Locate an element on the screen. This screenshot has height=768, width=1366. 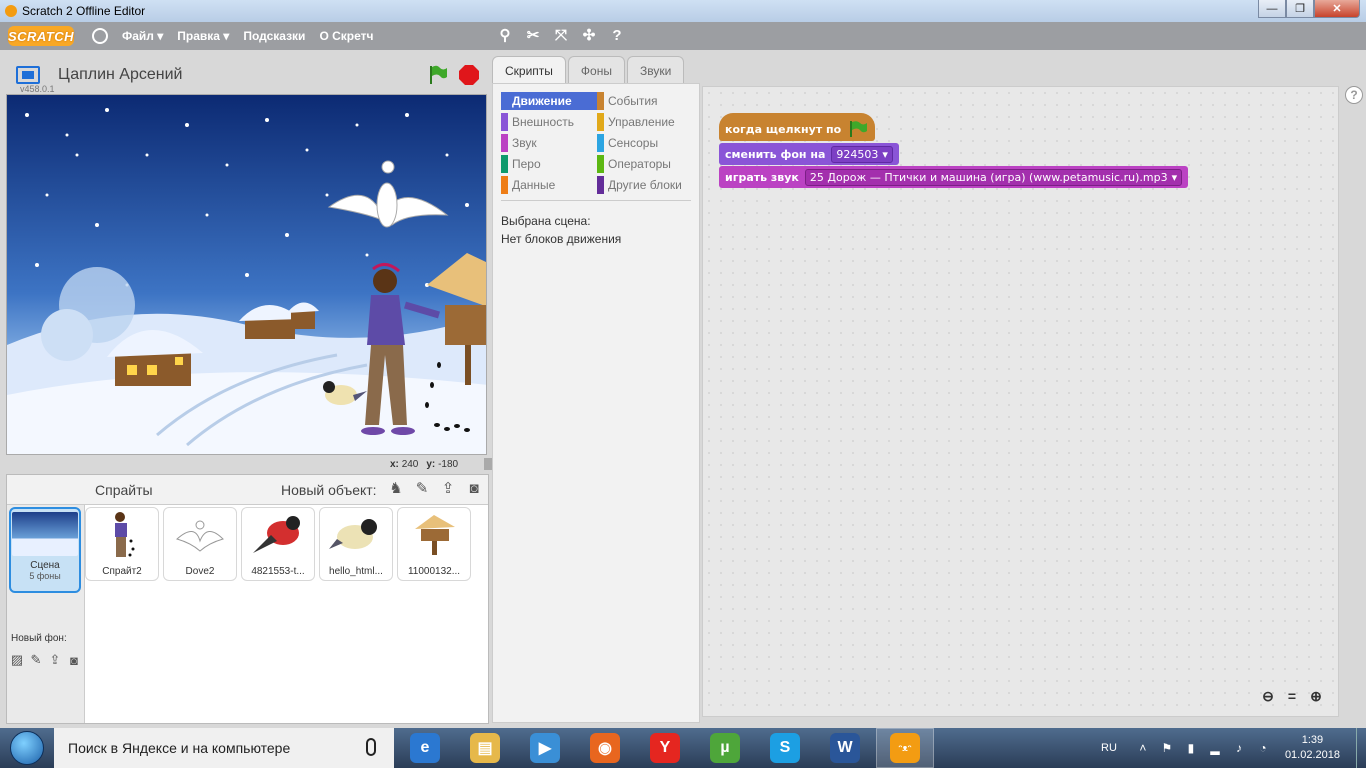
category-2: Внешность is located at coordinates (549, 122).